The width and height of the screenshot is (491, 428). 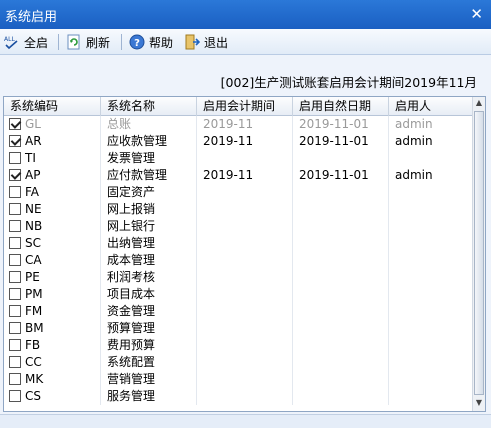 What do you see at coordinates (348, 82) in the screenshot?
I see `account-period-heading: [002]生产测试账套启用会计期间2019年11月` at bounding box center [348, 82].